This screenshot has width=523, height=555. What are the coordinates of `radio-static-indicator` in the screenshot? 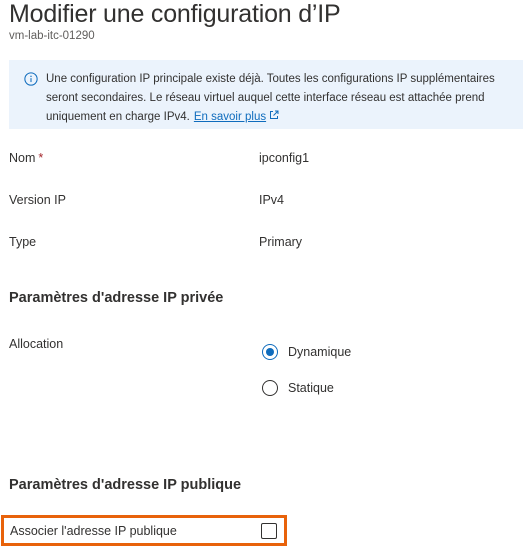 It's located at (270, 388).